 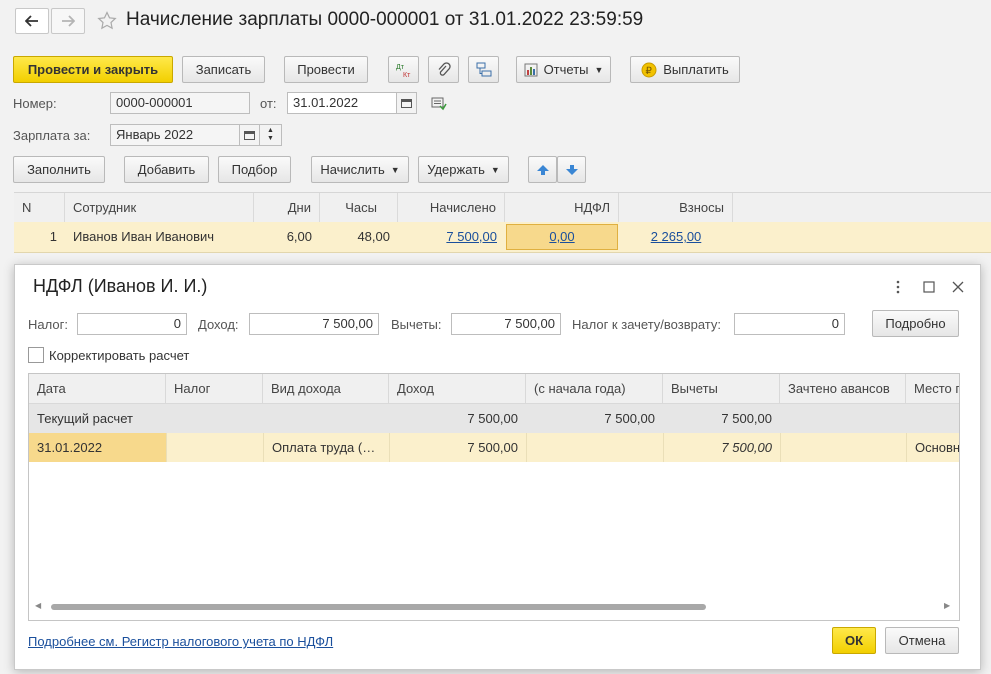 What do you see at coordinates (789, 324) in the screenshot?
I see `offset-field: 0` at bounding box center [789, 324].